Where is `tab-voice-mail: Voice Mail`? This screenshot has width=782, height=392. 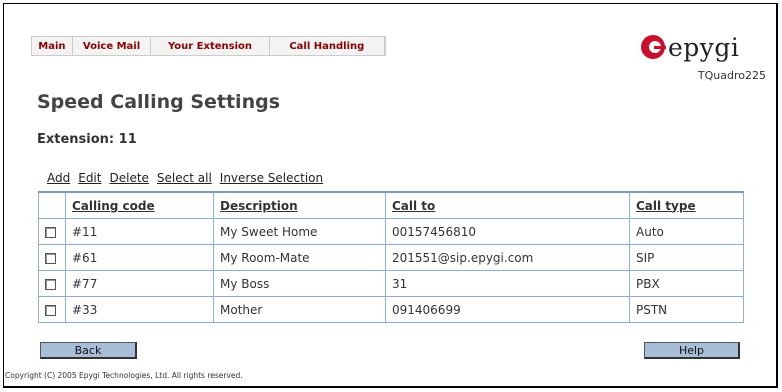
tab-voice-mail: Voice Mail is located at coordinates (112, 46).